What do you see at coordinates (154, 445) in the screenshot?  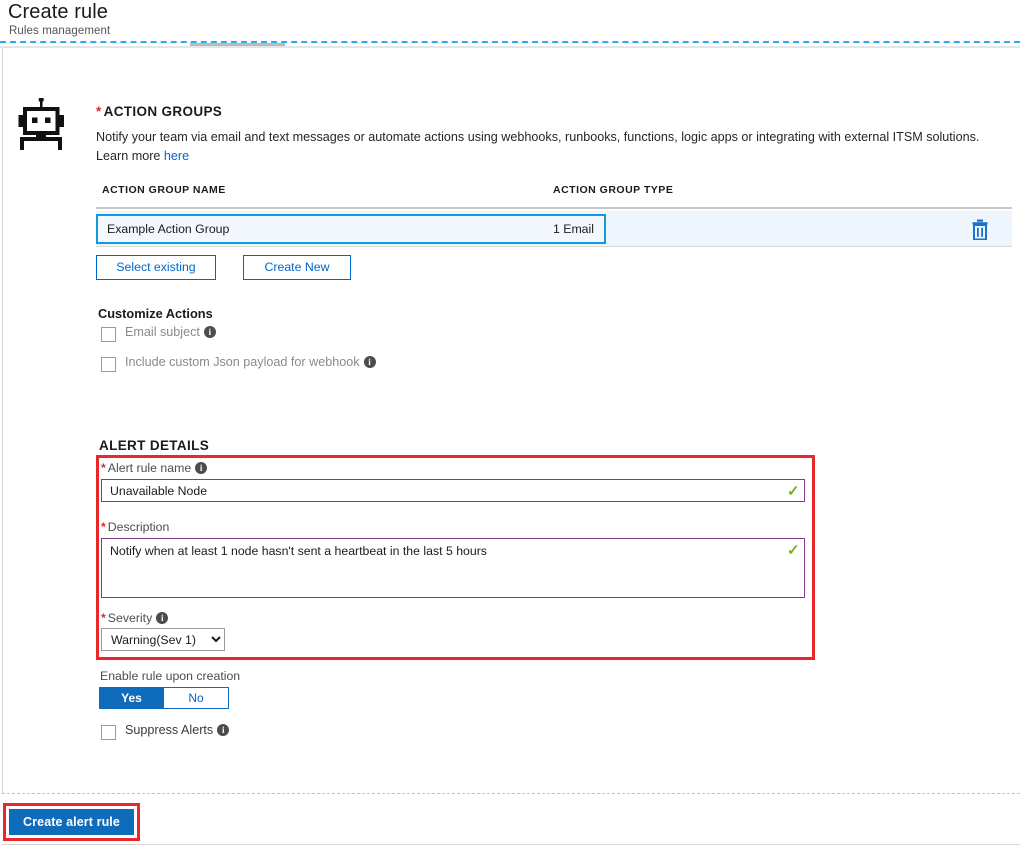 I see `alert-details-heading: ALERT DETAILS` at bounding box center [154, 445].